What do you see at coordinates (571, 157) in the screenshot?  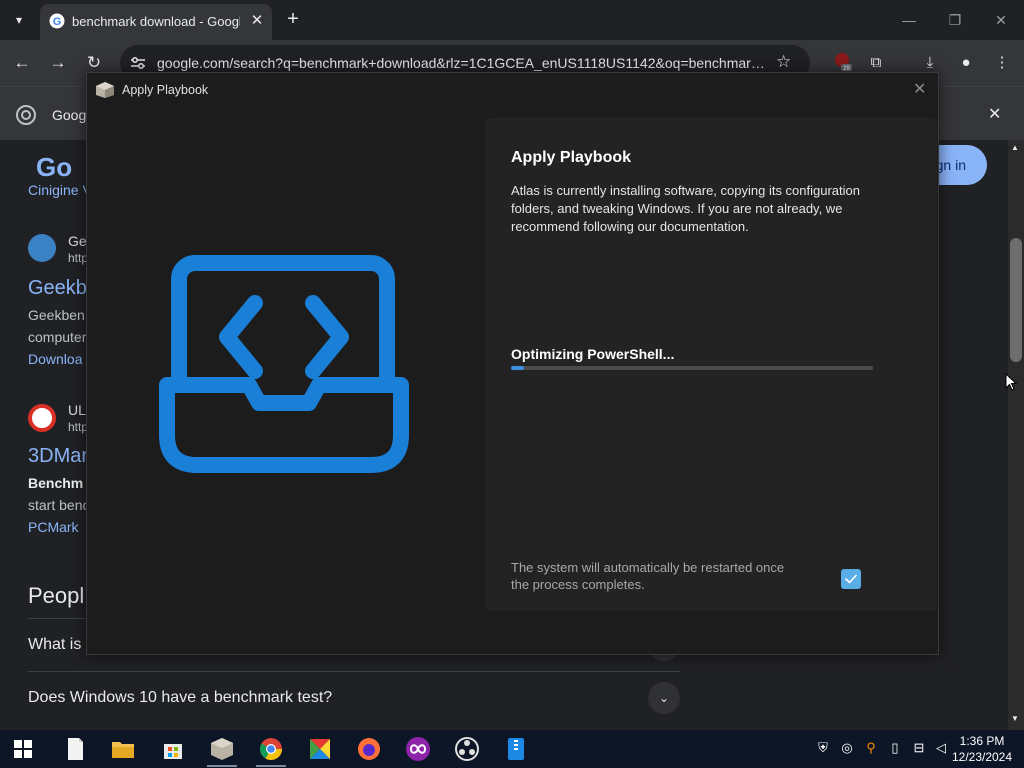 I see `pane-heading: Apply Playbook` at bounding box center [571, 157].